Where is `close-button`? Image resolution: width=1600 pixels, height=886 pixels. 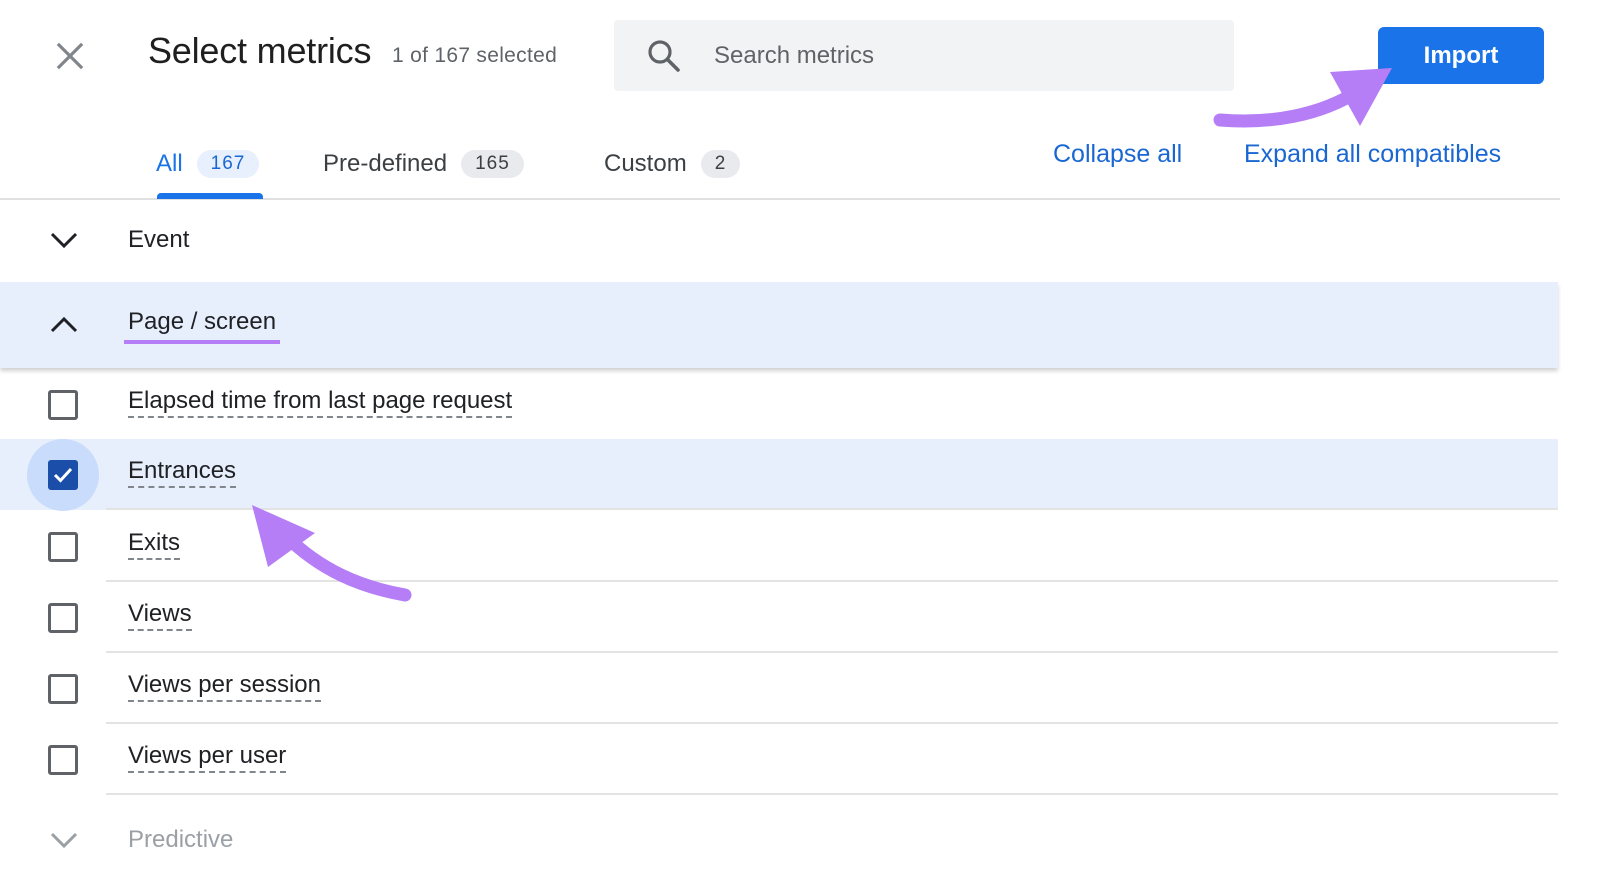 close-button is located at coordinates (70, 56).